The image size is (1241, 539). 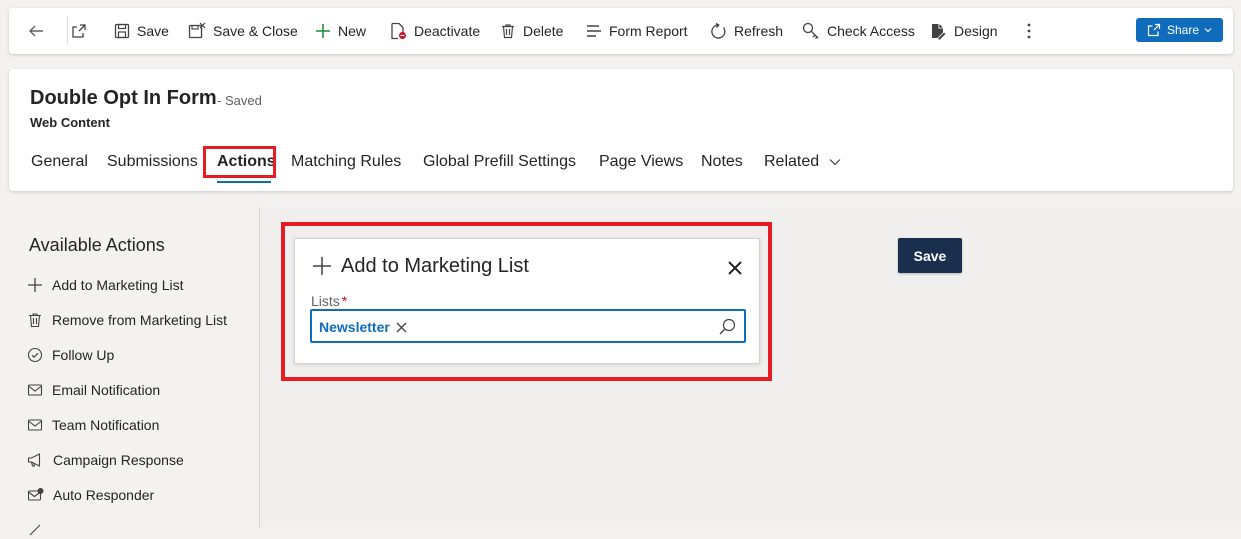 What do you see at coordinates (34, 460) in the screenshot?
I see `megaphone-icon` at bounding box center [34, 460].